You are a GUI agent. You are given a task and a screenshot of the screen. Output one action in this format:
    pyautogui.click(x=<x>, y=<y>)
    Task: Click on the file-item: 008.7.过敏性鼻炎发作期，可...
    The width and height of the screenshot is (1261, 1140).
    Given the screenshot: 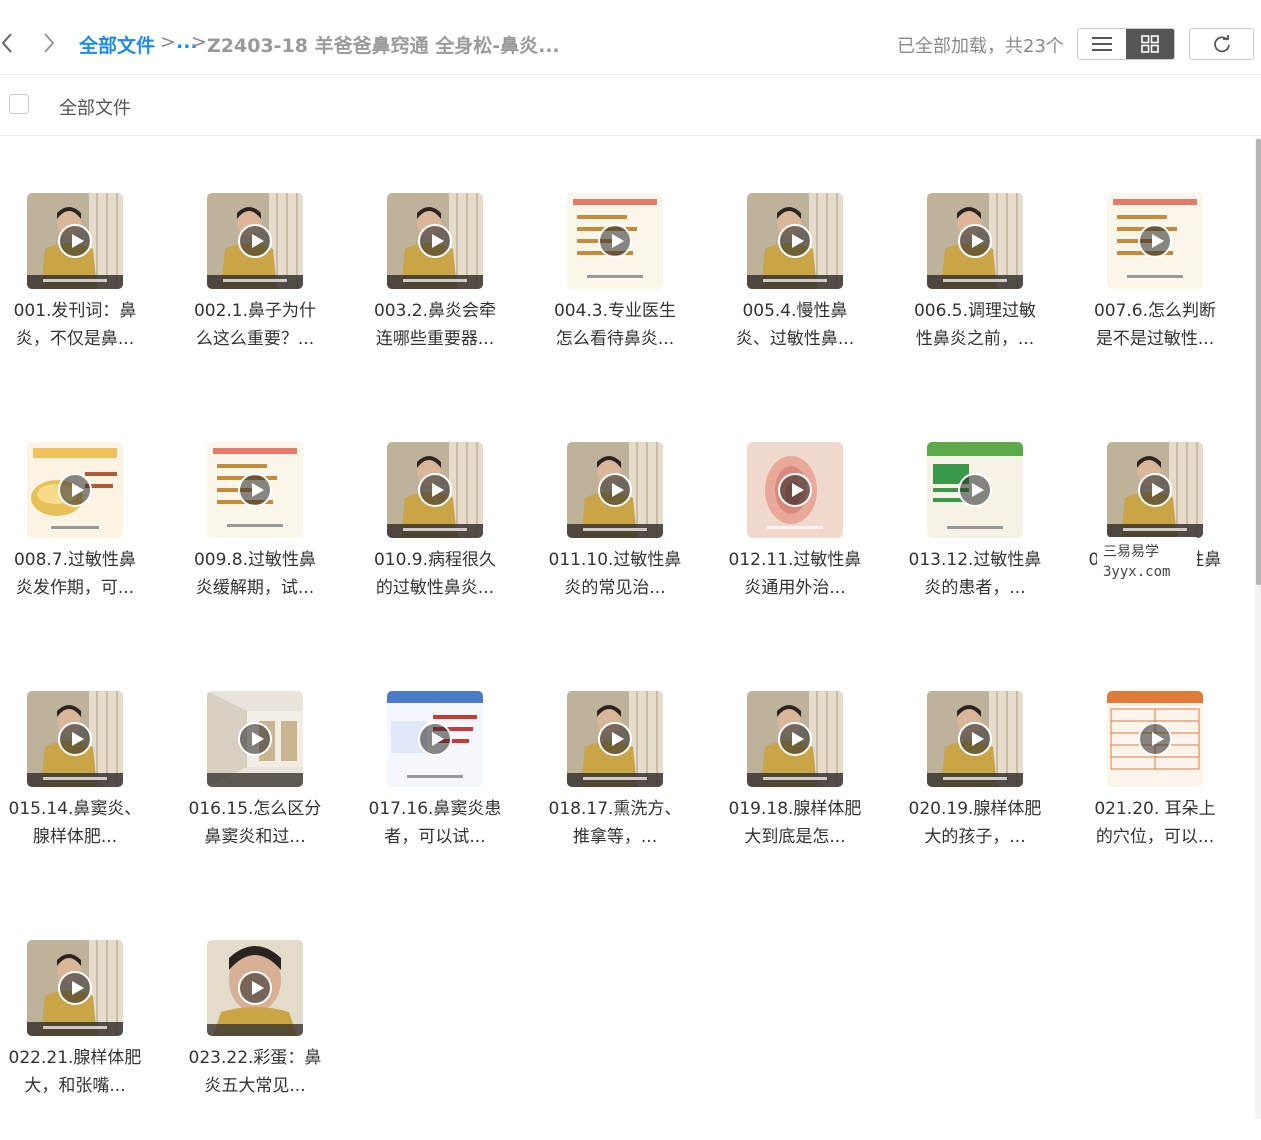 What is the action you would take?
    pyautogui.click(x=87, y=542)
    